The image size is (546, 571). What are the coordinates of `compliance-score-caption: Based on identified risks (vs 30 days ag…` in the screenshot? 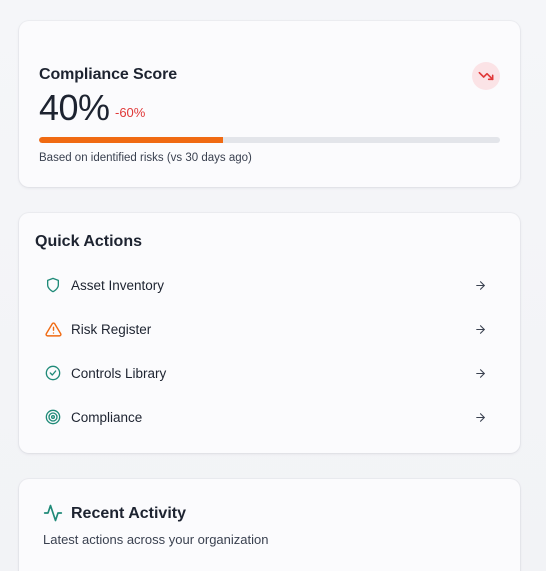 It's located at (145, 158).